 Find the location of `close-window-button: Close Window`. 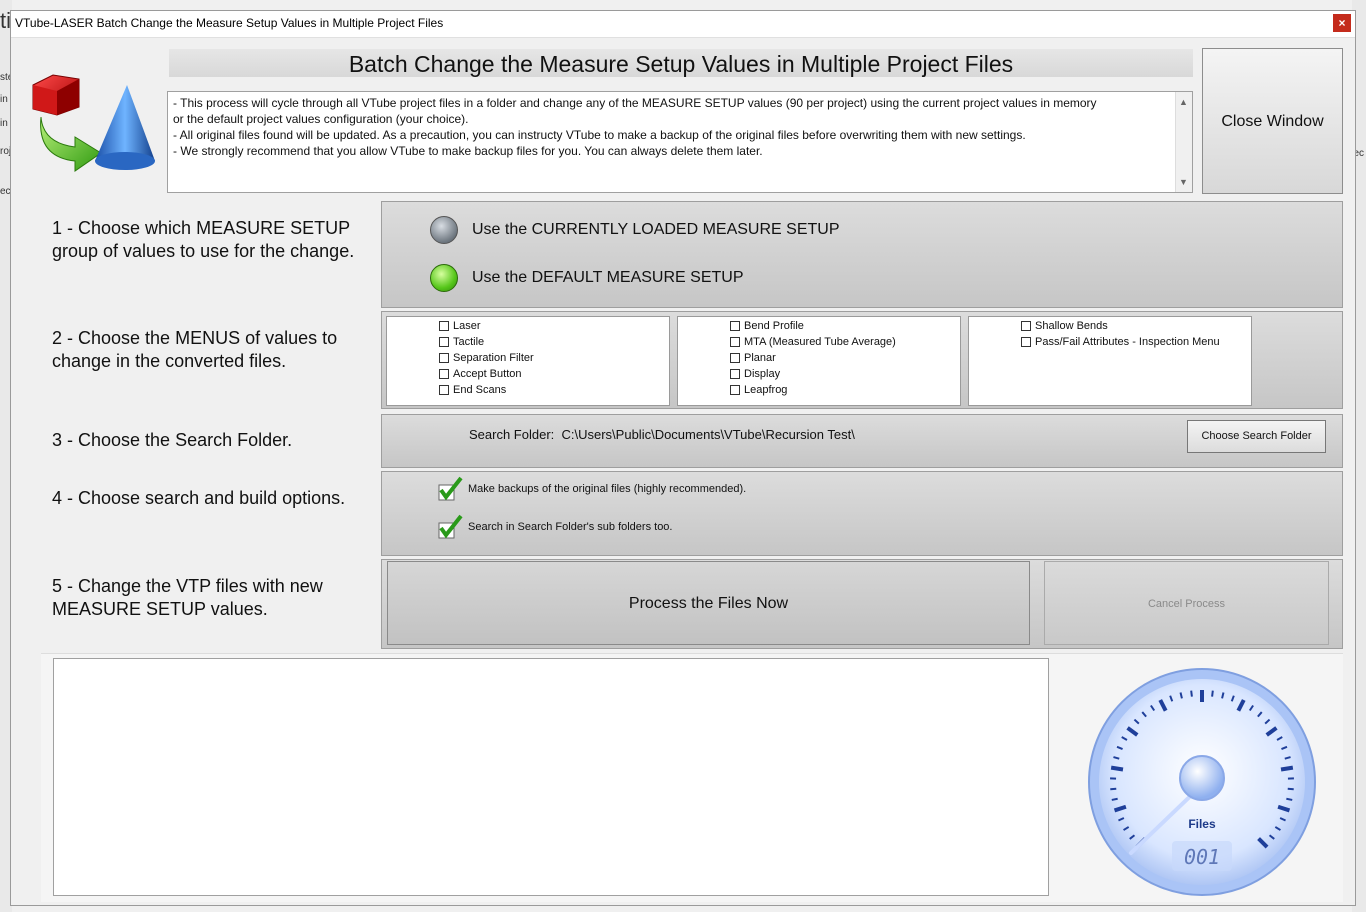

close-window-button: Close Window is located at coordinates (1272, 121).